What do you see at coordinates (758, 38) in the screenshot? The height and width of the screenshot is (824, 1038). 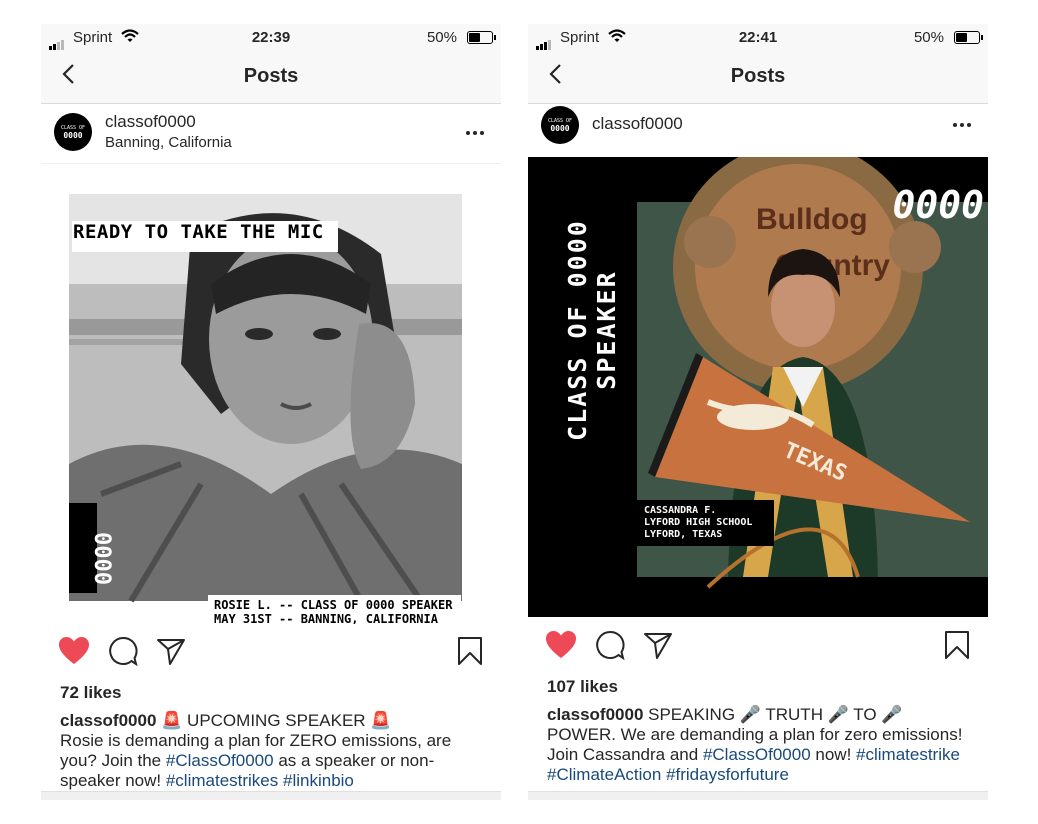 I see `status-bar: Sprint 22:41 50%` at bounding box center [758, 38].